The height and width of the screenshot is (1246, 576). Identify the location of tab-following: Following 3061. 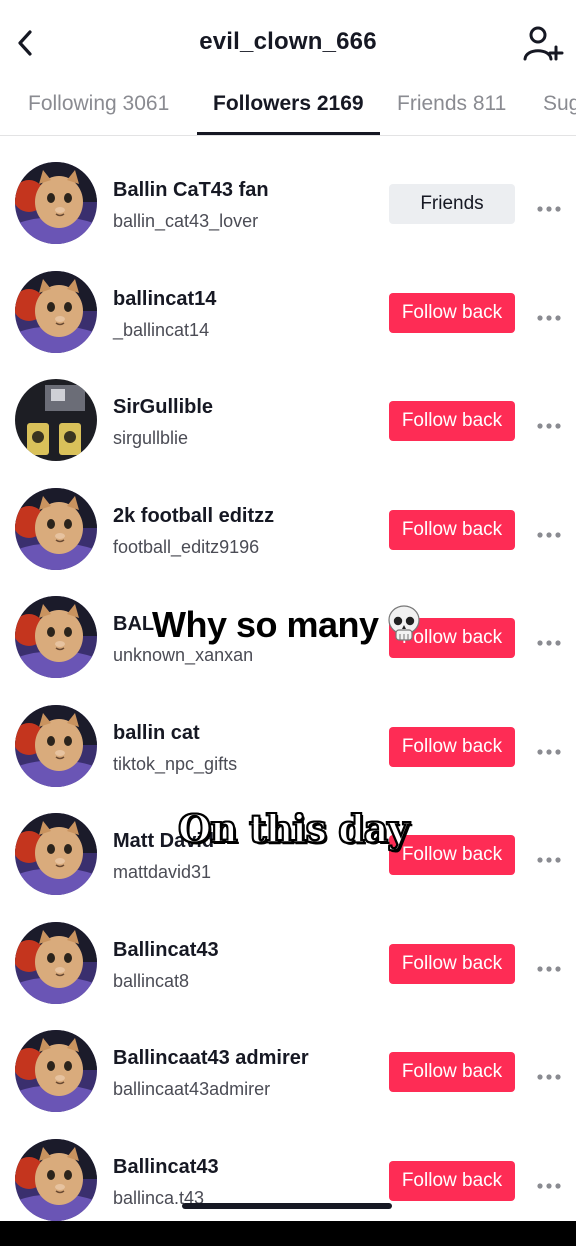
(98, 104).